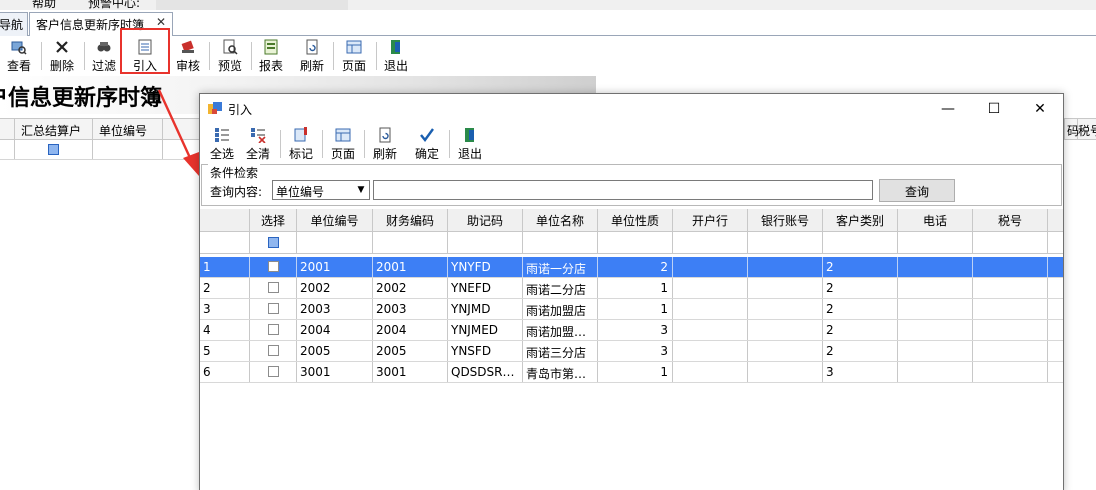 This screenshot has height=490, width=1096. What do you see at coordinates (485, 220) in the screenshot?
I see `col-mnemonic: 助记码` at bounding box center [485, 220].